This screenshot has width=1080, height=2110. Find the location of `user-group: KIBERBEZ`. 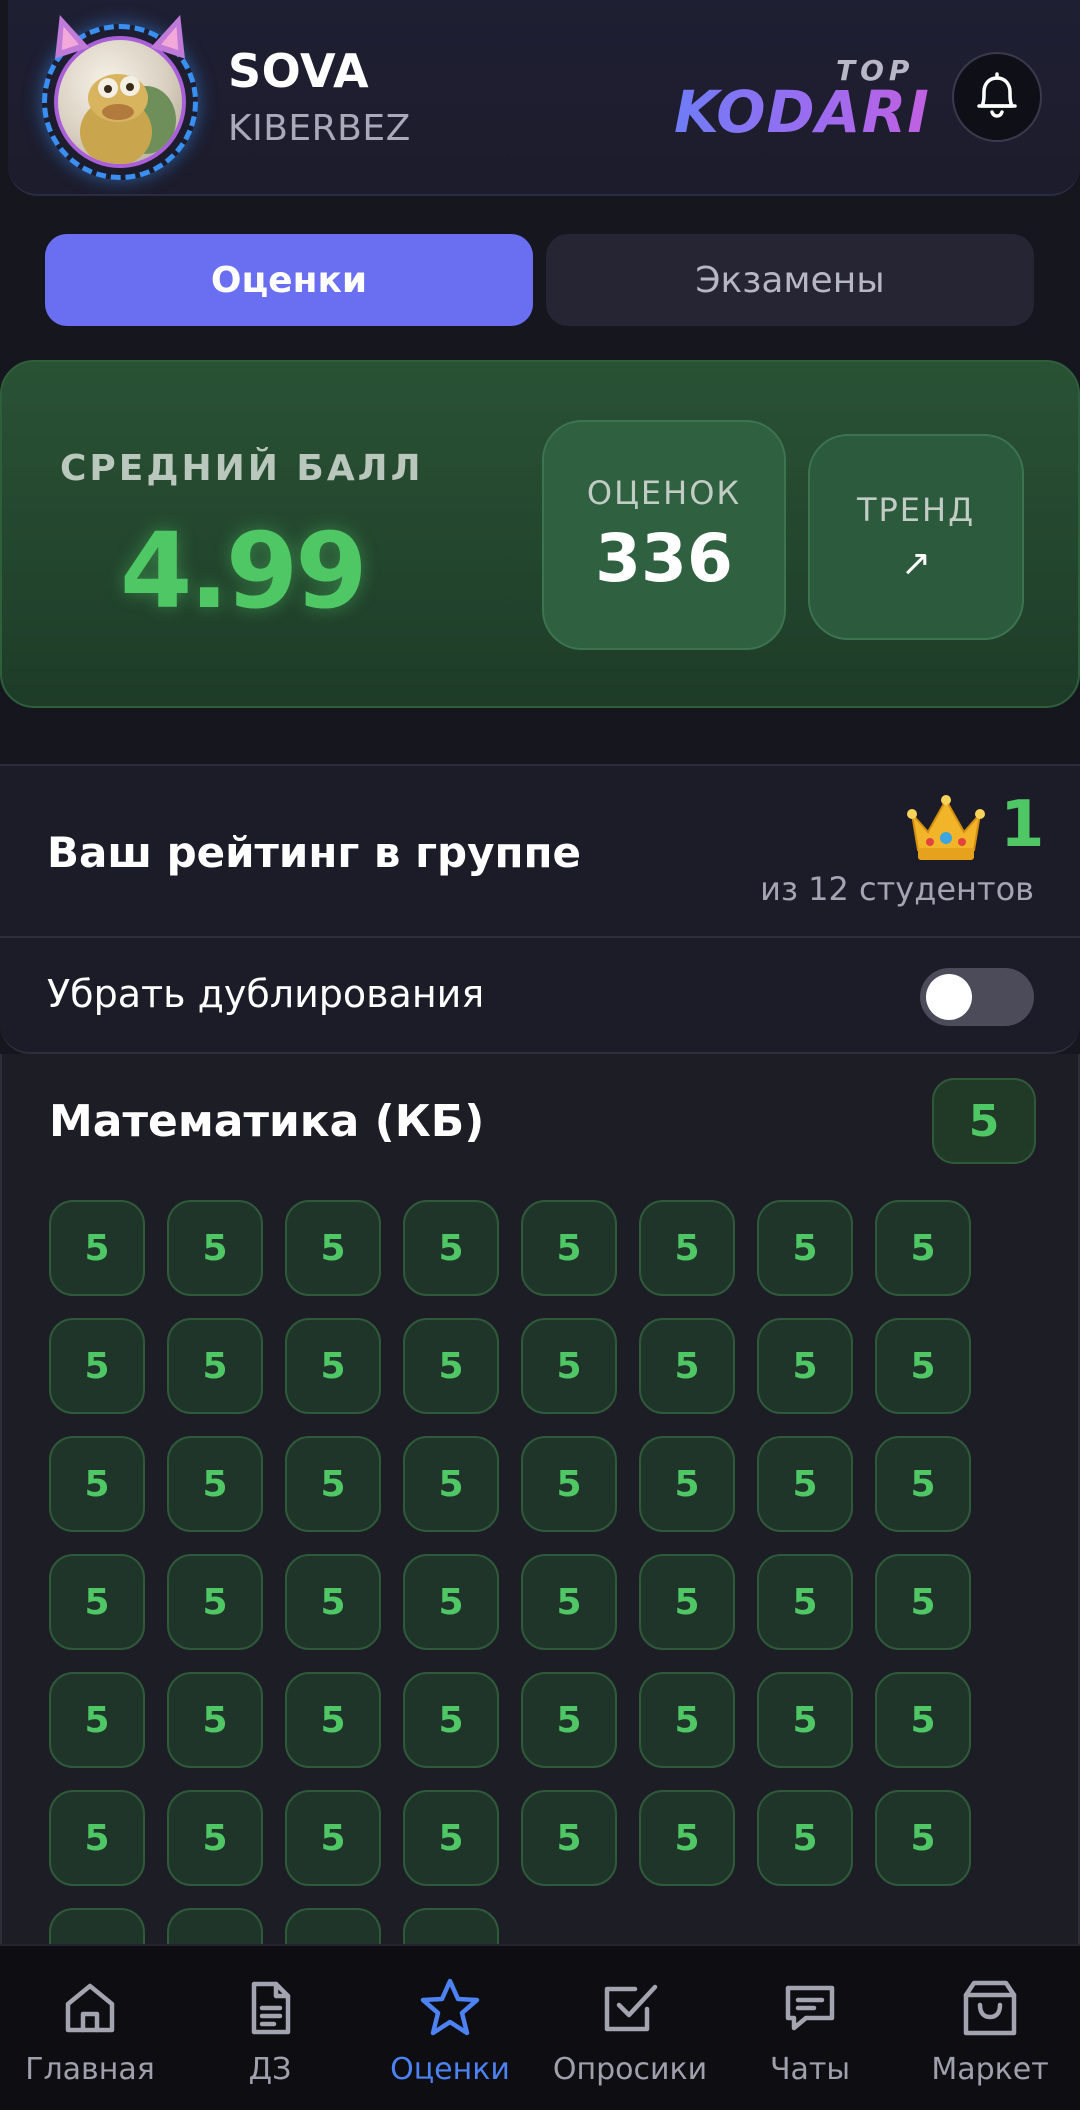

user-group: KIBERBEZ is located at coordinates (319, 128).